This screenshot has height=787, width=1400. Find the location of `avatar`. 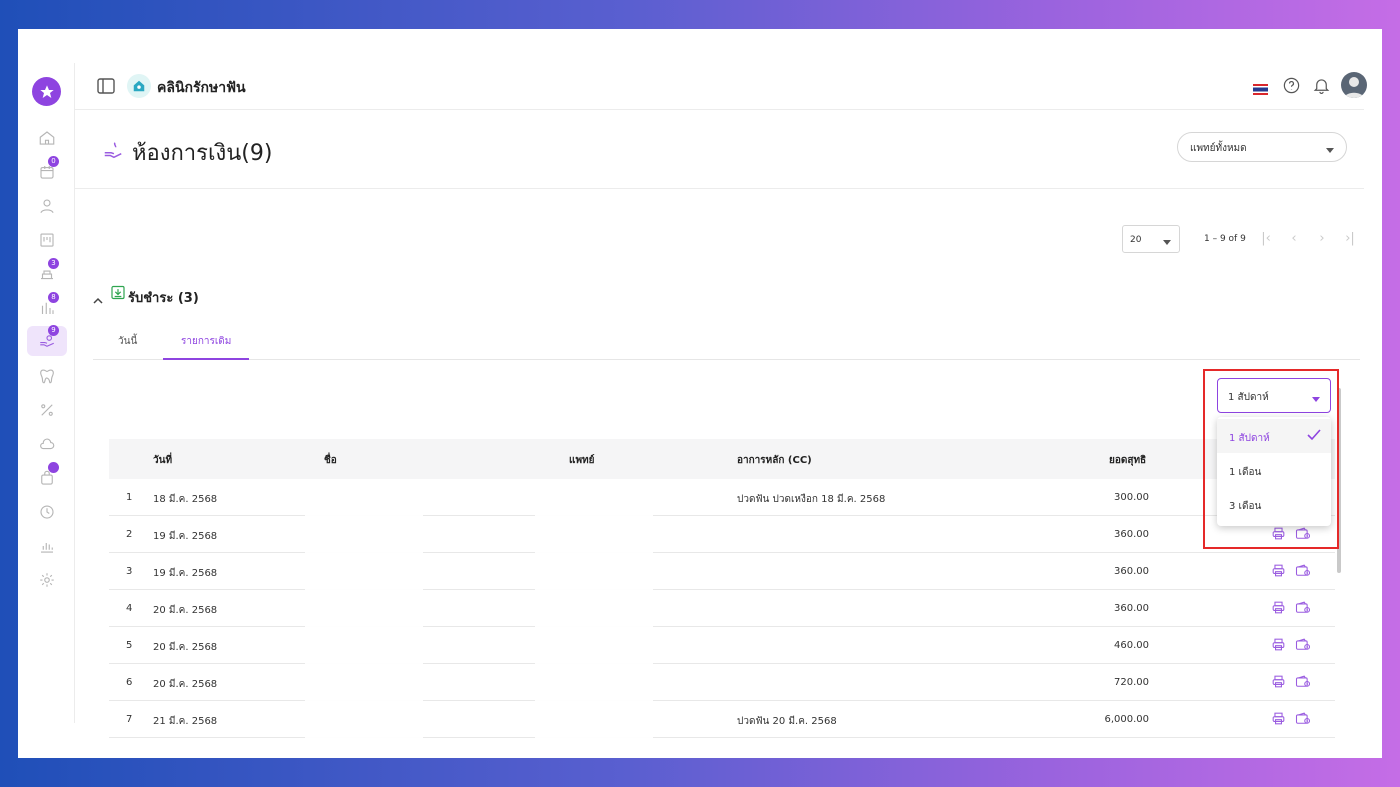

avatar is located at coordinates (1354, 85).